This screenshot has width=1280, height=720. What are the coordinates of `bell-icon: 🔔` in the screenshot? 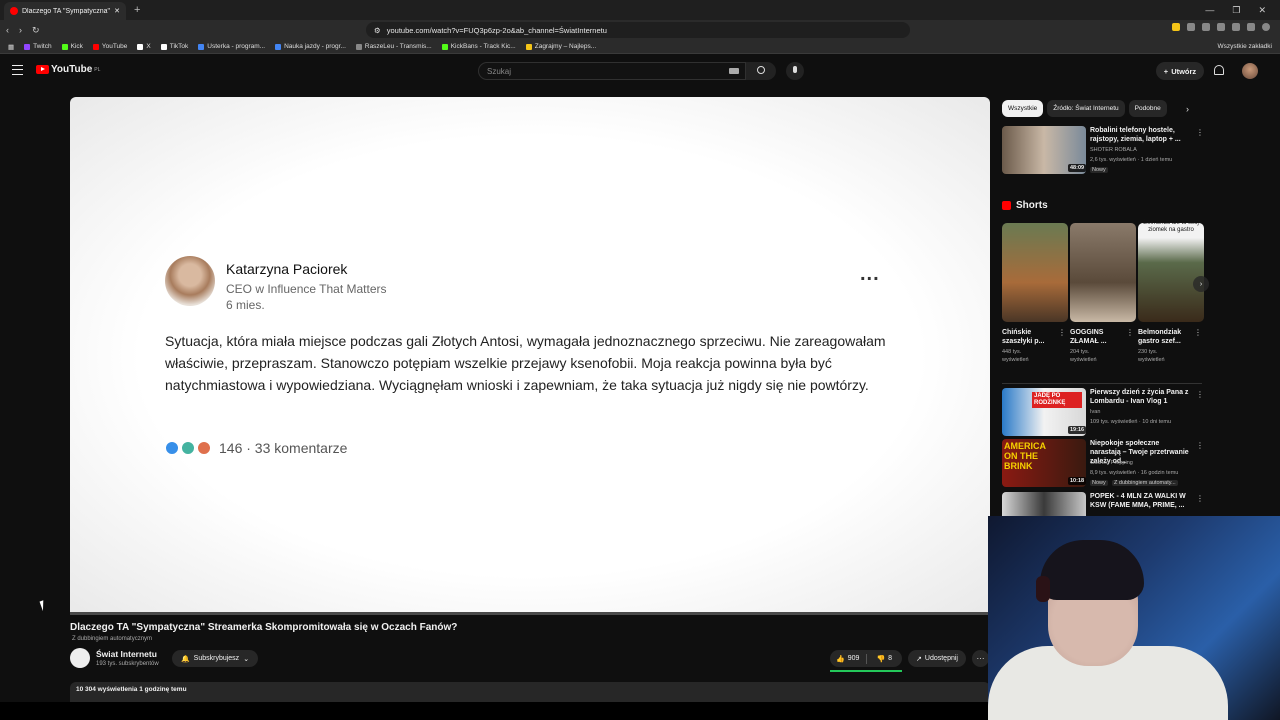 It's located at (185, 659).